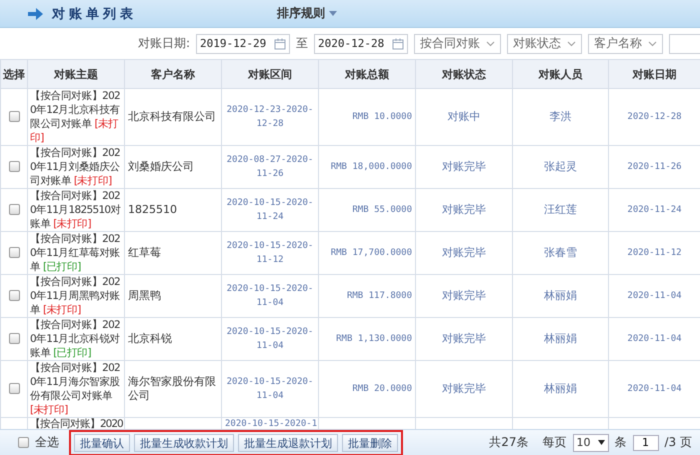 Image resolution: width=700 pixels, height=455 pixels. I want to click on table-cell: 张起灵, so click(560, 167).